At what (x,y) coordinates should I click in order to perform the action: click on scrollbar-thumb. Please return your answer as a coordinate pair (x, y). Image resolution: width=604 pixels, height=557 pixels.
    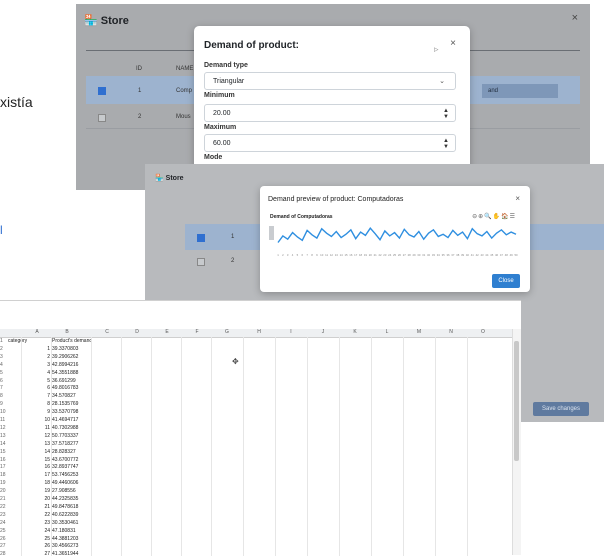
    Looking at the image, I should click on (516, 401).